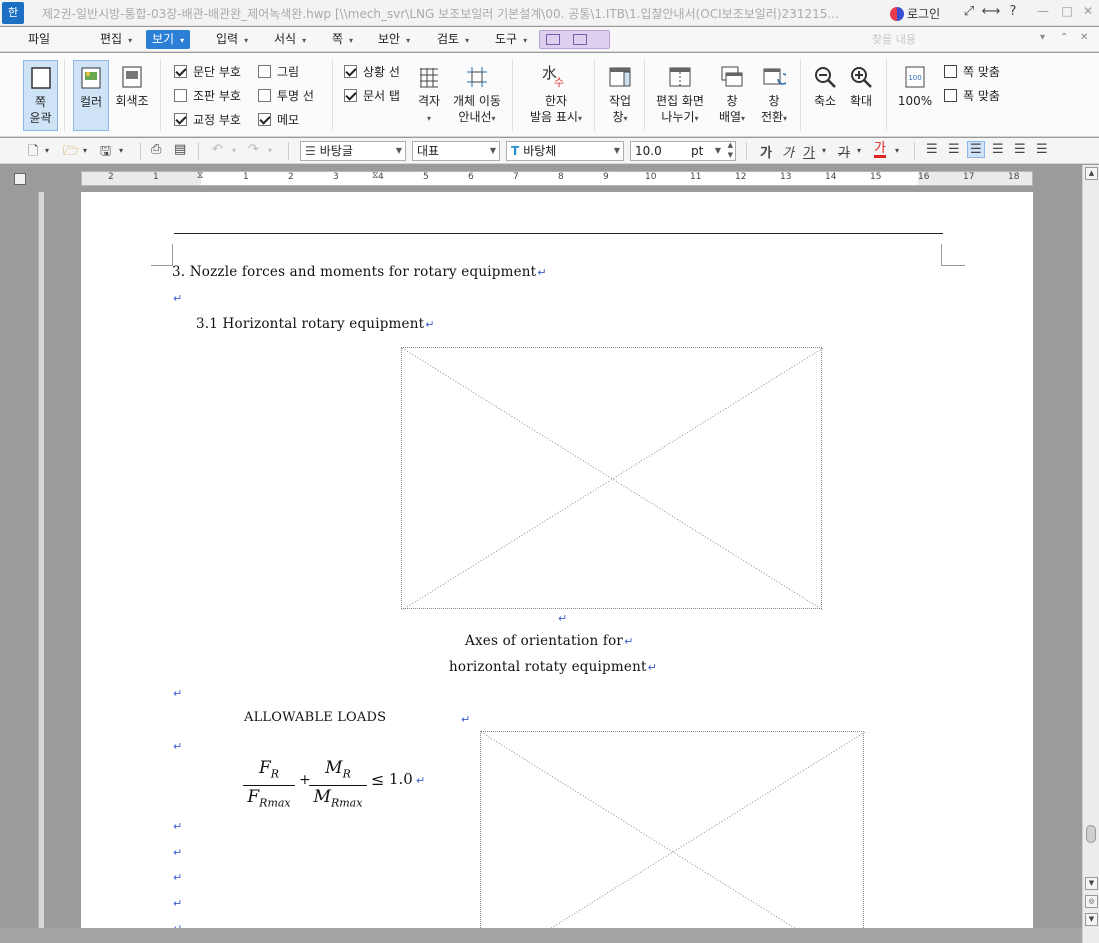 This screenshot has width=1099, height=943. I want to click on align-justify-icon: ☰, so click(932, 149).